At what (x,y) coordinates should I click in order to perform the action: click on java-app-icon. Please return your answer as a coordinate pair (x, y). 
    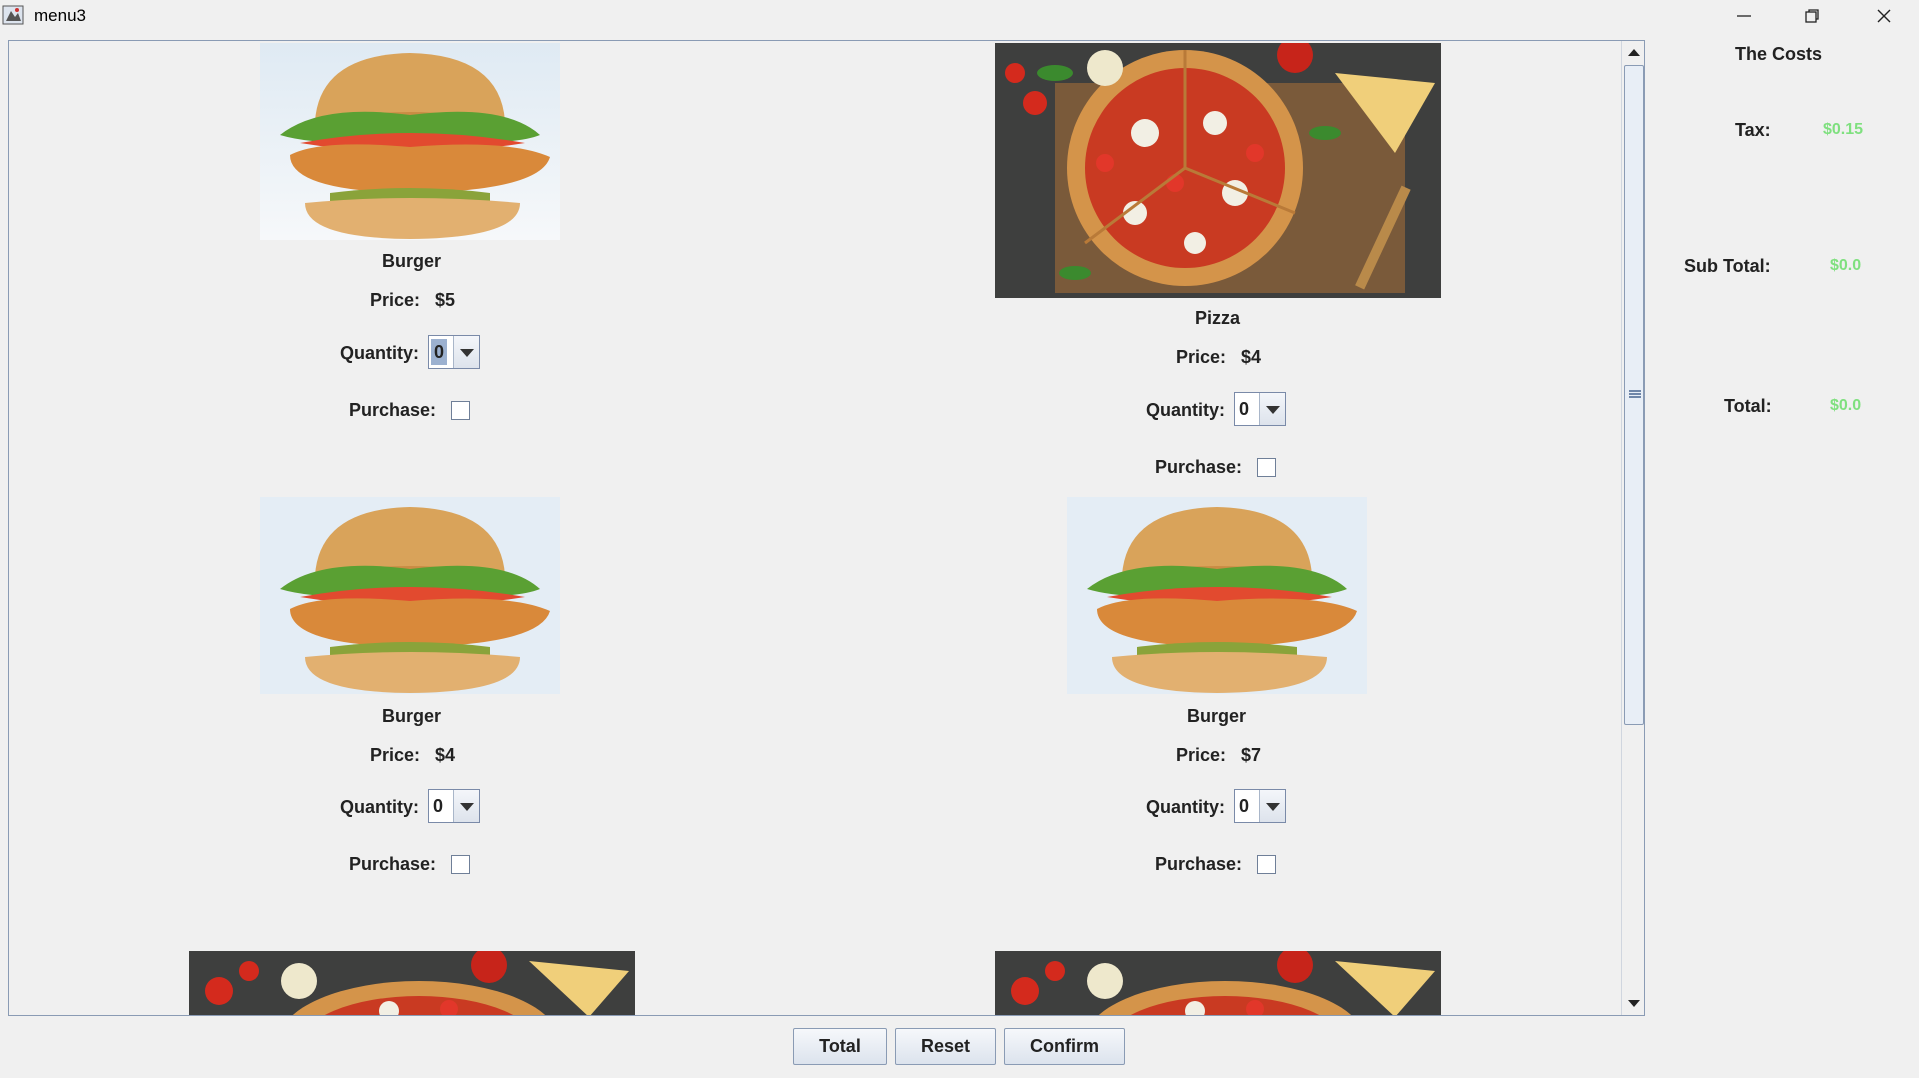
    Looking at the image, I should click on (13, 15).